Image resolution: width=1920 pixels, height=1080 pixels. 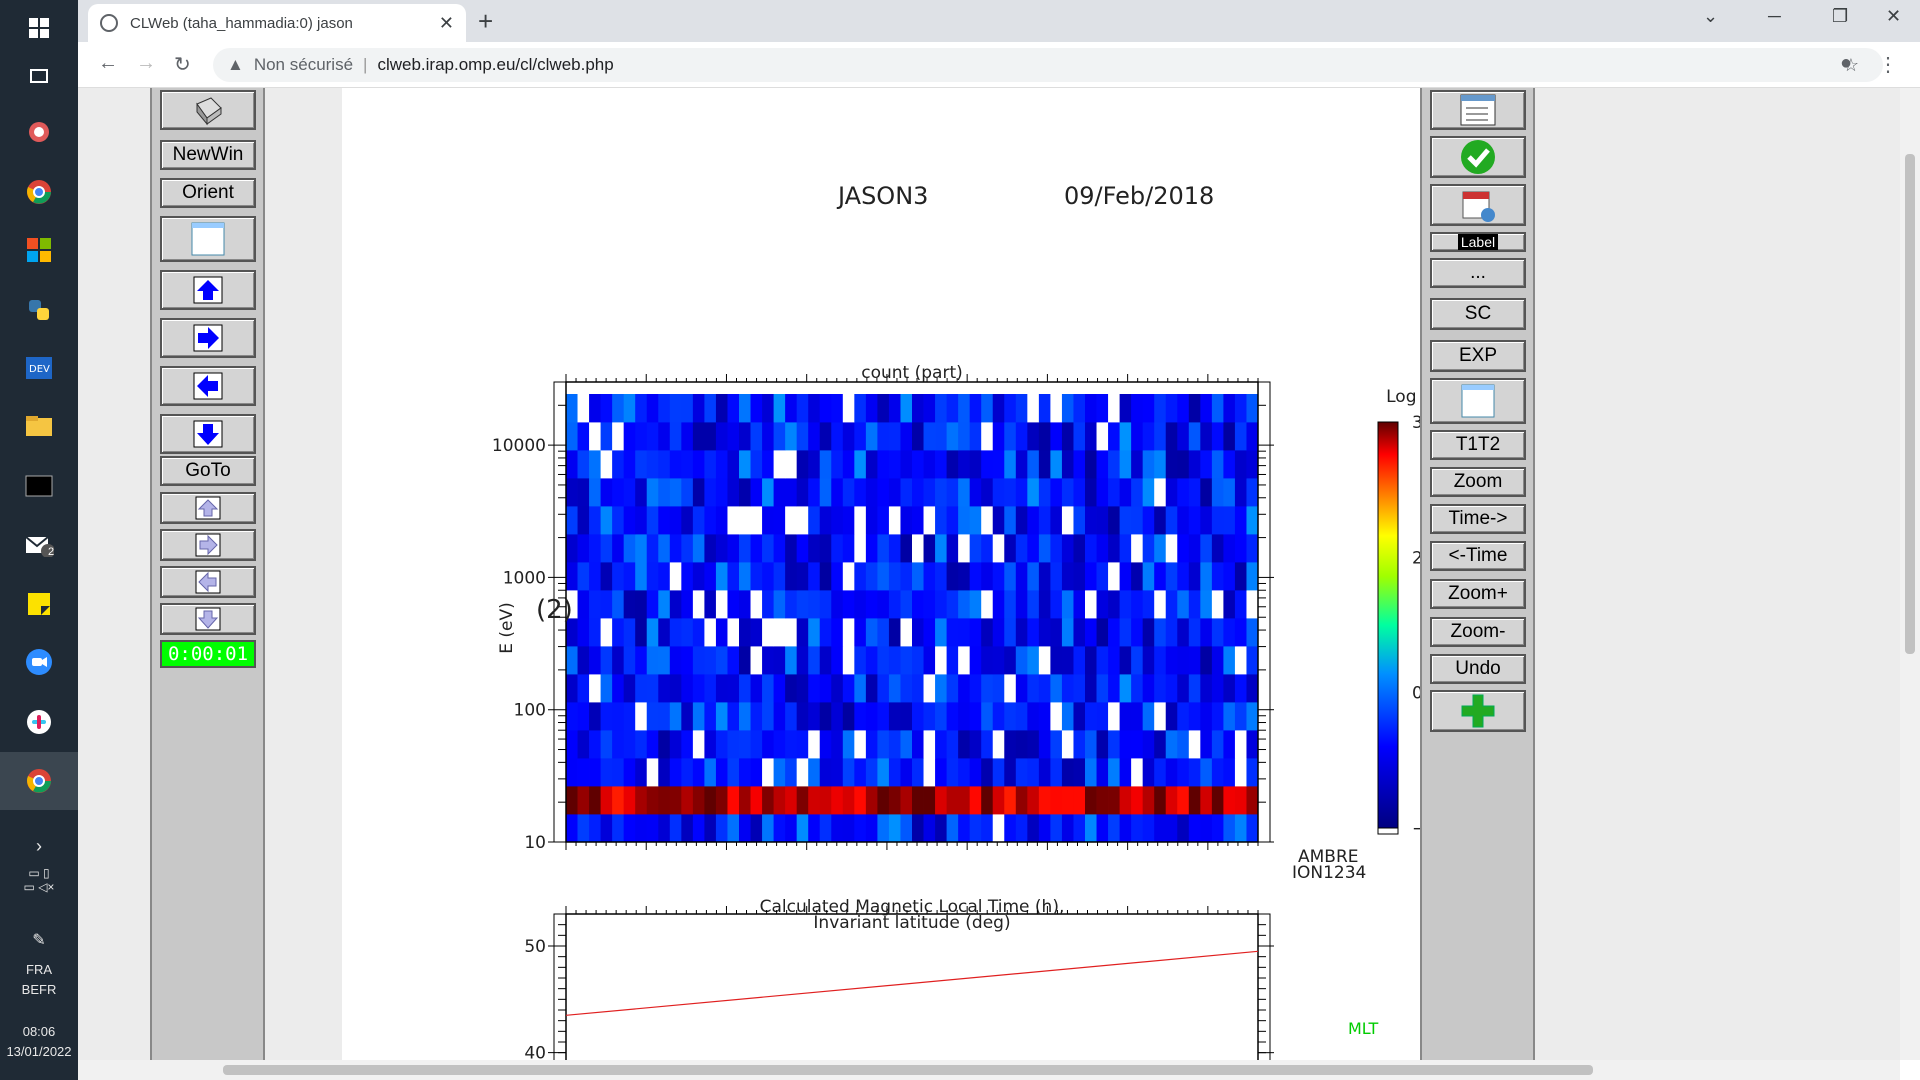 What do you see at coordinates (39, 989) in the screenshot?
I see `lang-line2: BEFR` at bounding box center [39, 989].